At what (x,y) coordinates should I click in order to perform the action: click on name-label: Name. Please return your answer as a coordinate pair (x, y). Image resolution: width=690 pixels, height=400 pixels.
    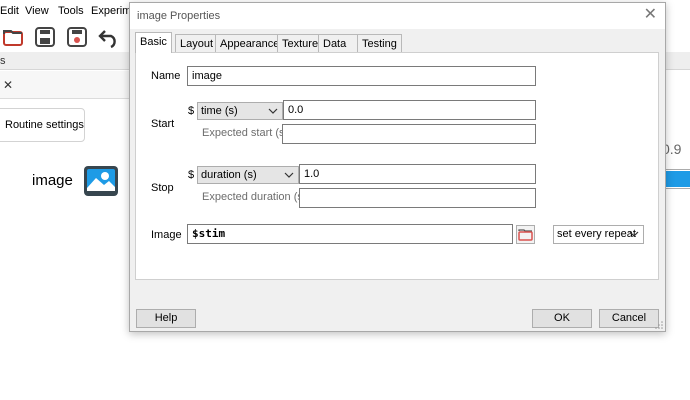
    Looking at the image, I should click on (166, 76).